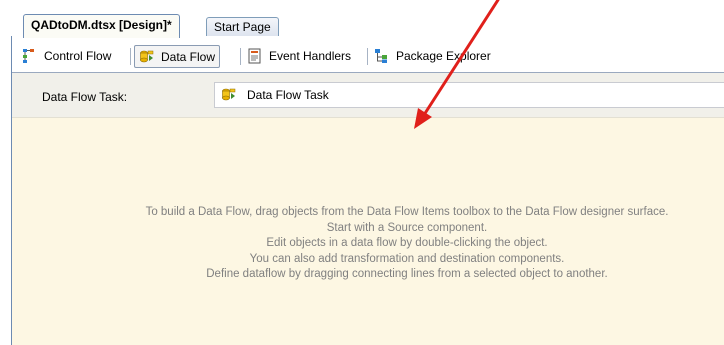 The image size is (724, 345). I want to click on control-flow-icon, so click(30, 56).